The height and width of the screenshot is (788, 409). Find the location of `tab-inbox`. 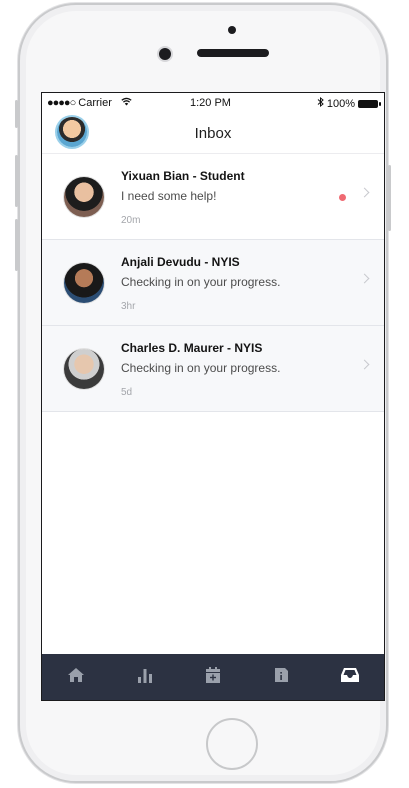

tab-inbox is located at coordinates (350, 677).